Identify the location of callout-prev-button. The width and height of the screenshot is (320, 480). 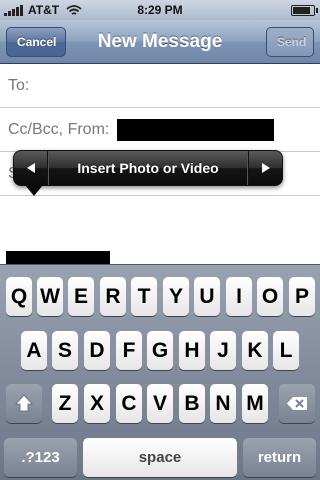
(31, 168).